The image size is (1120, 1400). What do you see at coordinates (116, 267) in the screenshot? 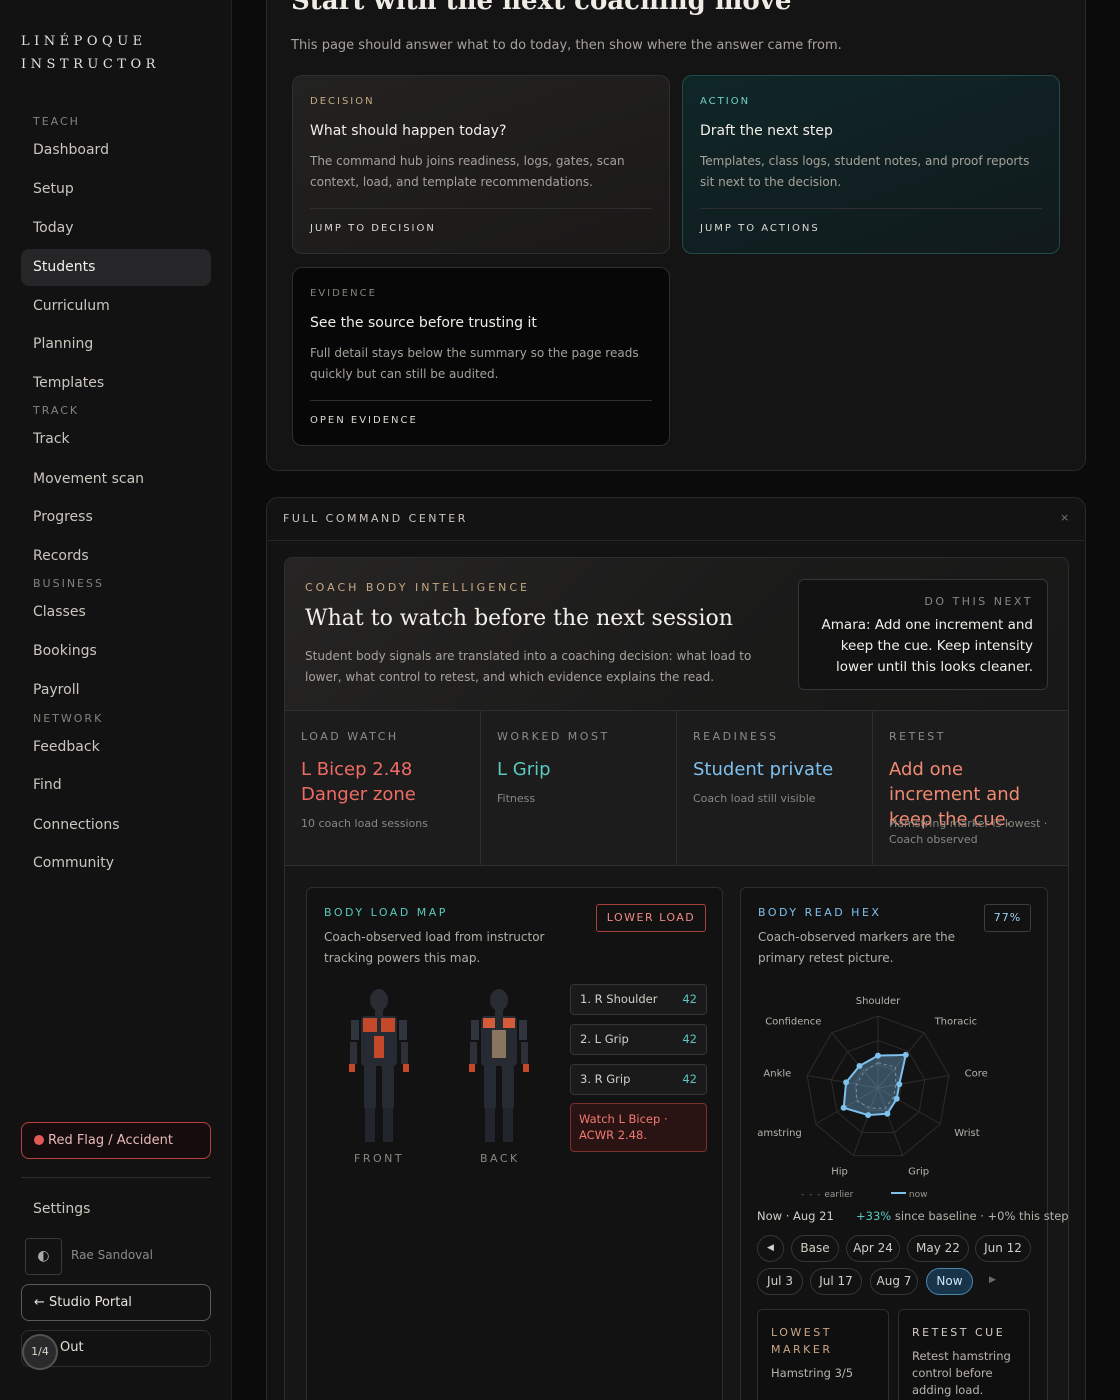
I see `sidebar-item-students: Students` at bounding box center [116, 267].